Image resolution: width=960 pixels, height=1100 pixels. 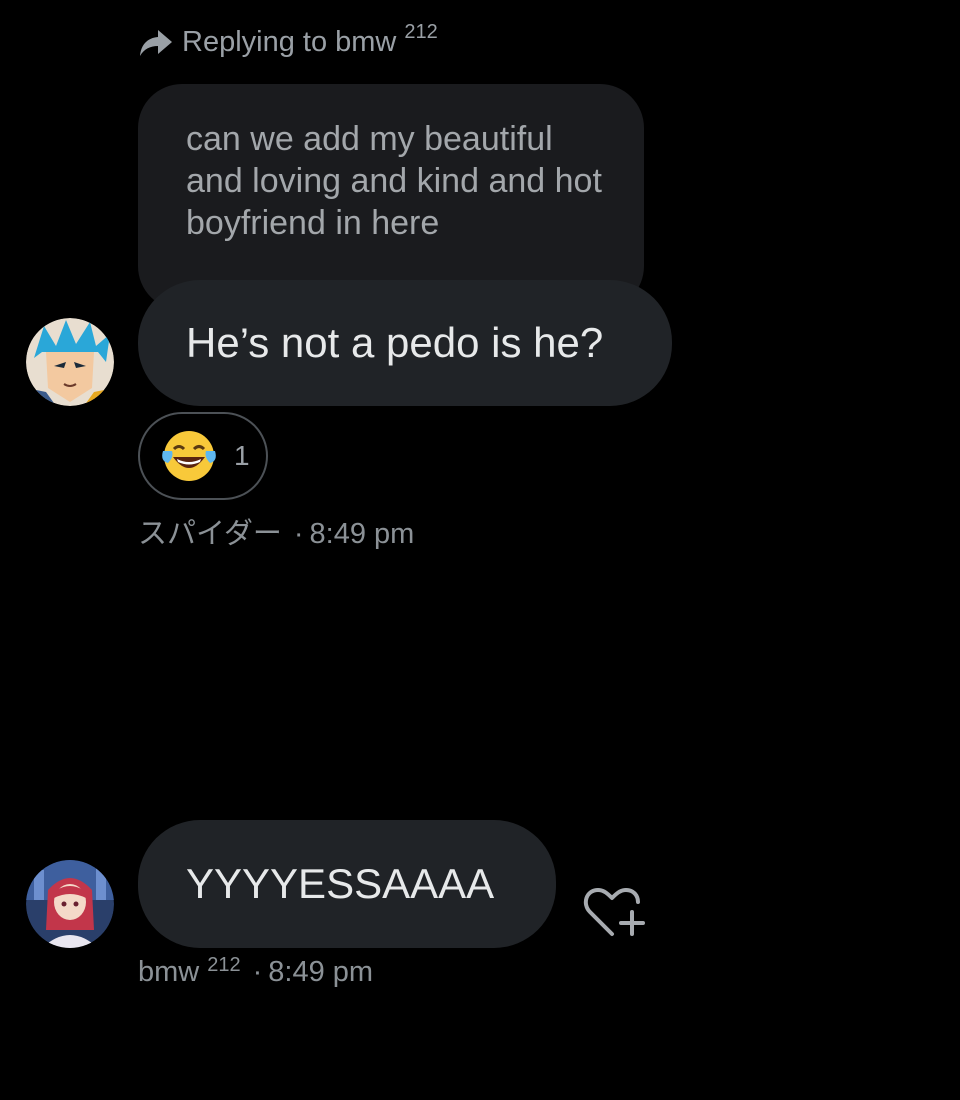 I want to click on message-text: YYYYESSAAAA, so click(x=340, y=883).